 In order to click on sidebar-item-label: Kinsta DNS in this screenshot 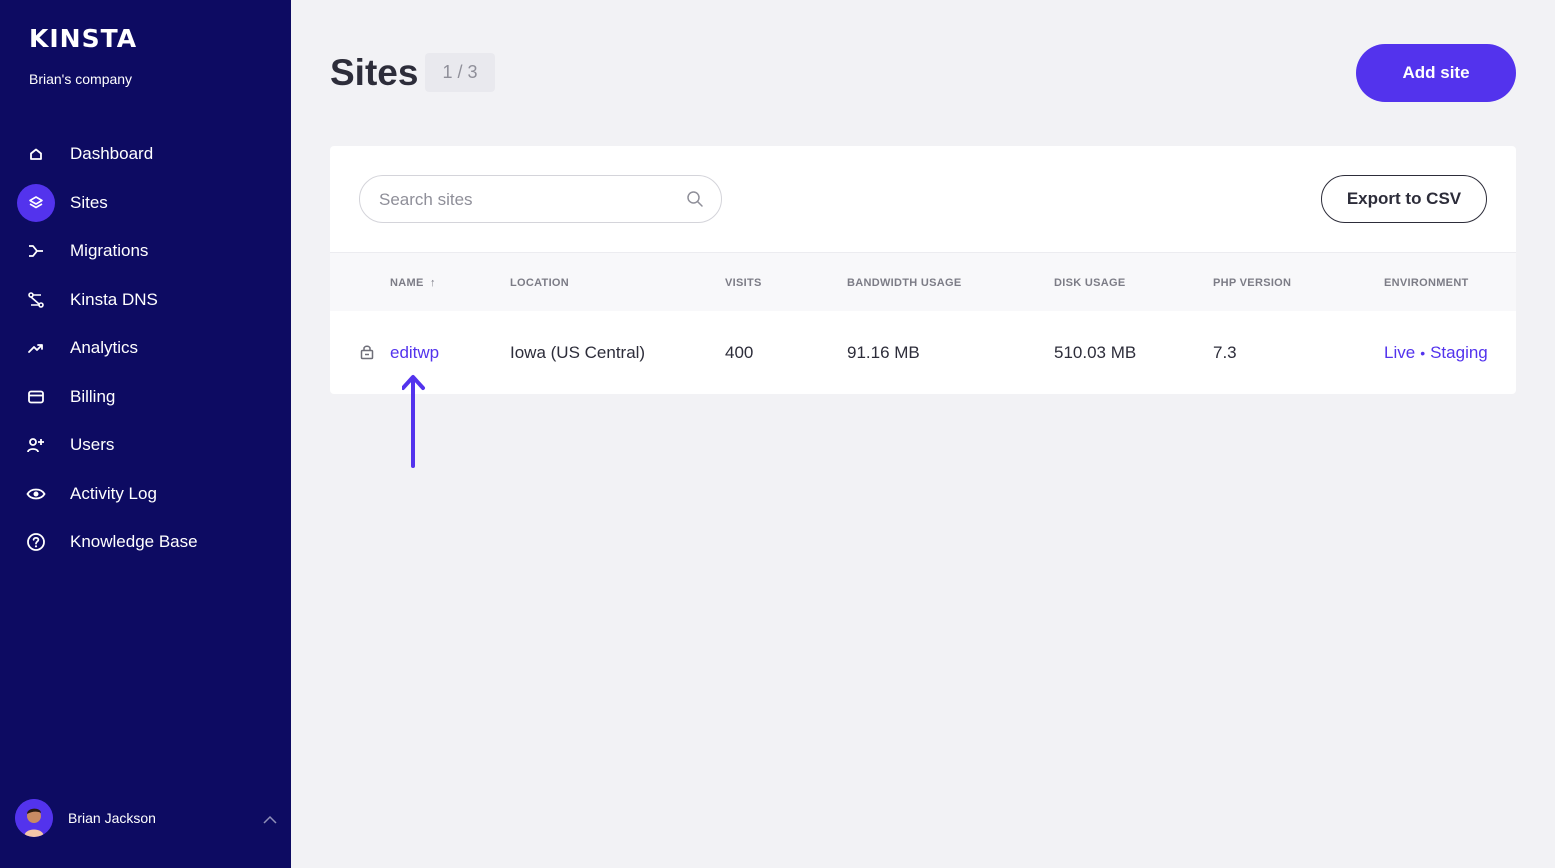, I will do `click(114, 299)`.